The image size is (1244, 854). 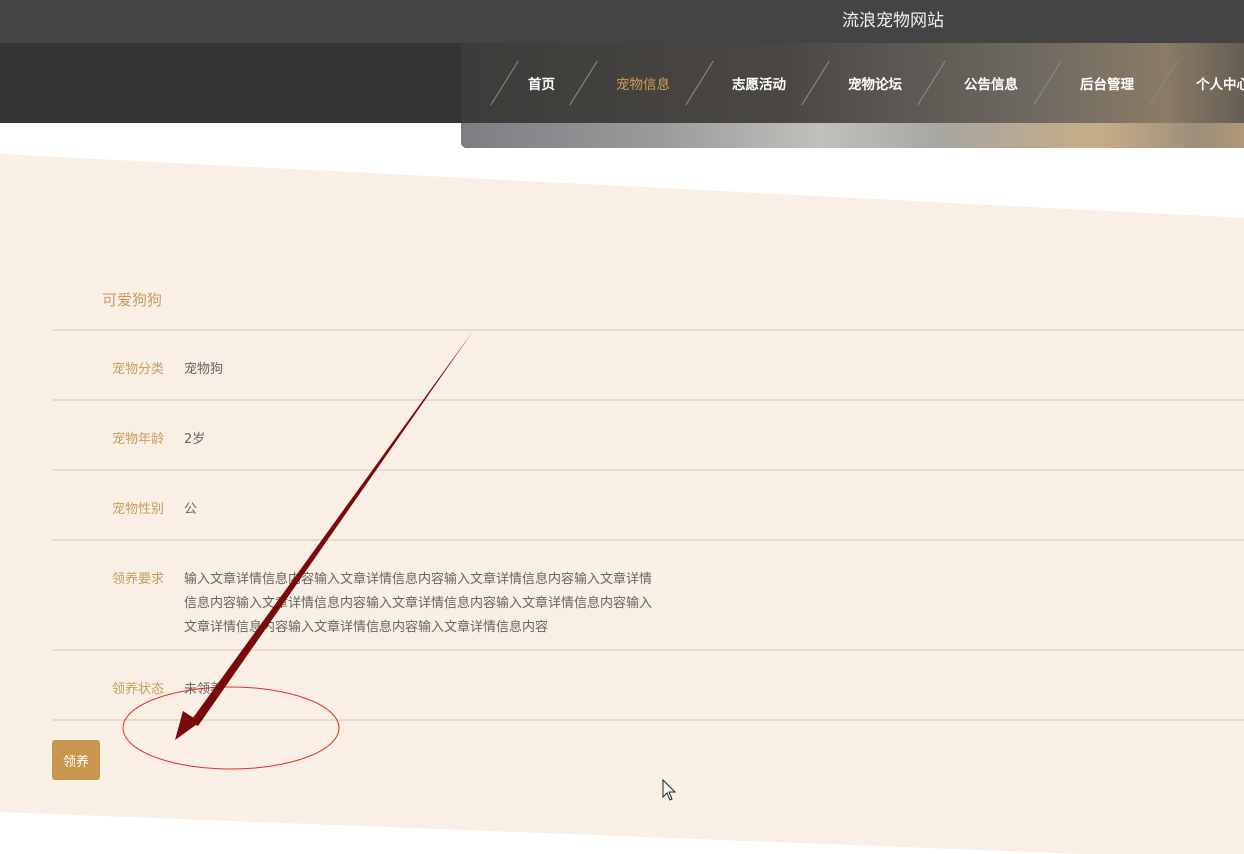 I want to click on field-label-category: 宠物分类, so click(x=137, y=369).